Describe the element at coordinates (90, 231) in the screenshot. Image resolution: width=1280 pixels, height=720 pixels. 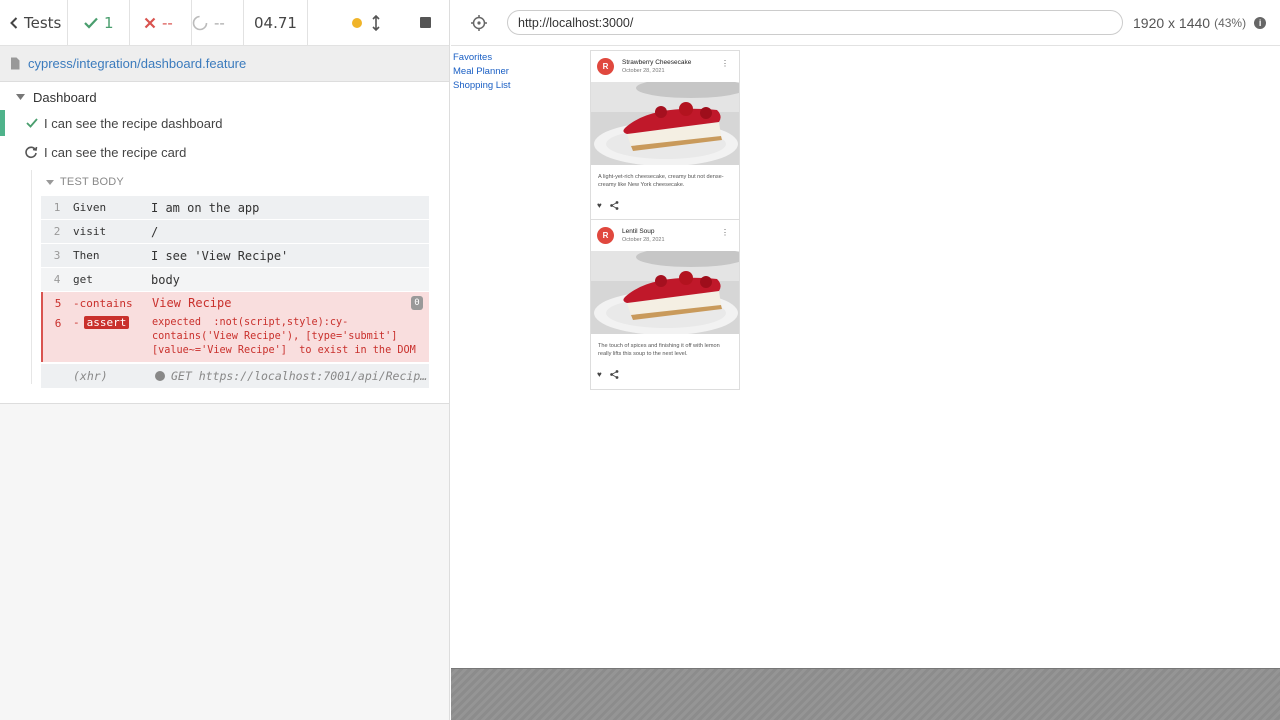
I see `command-name: visit` at that location.